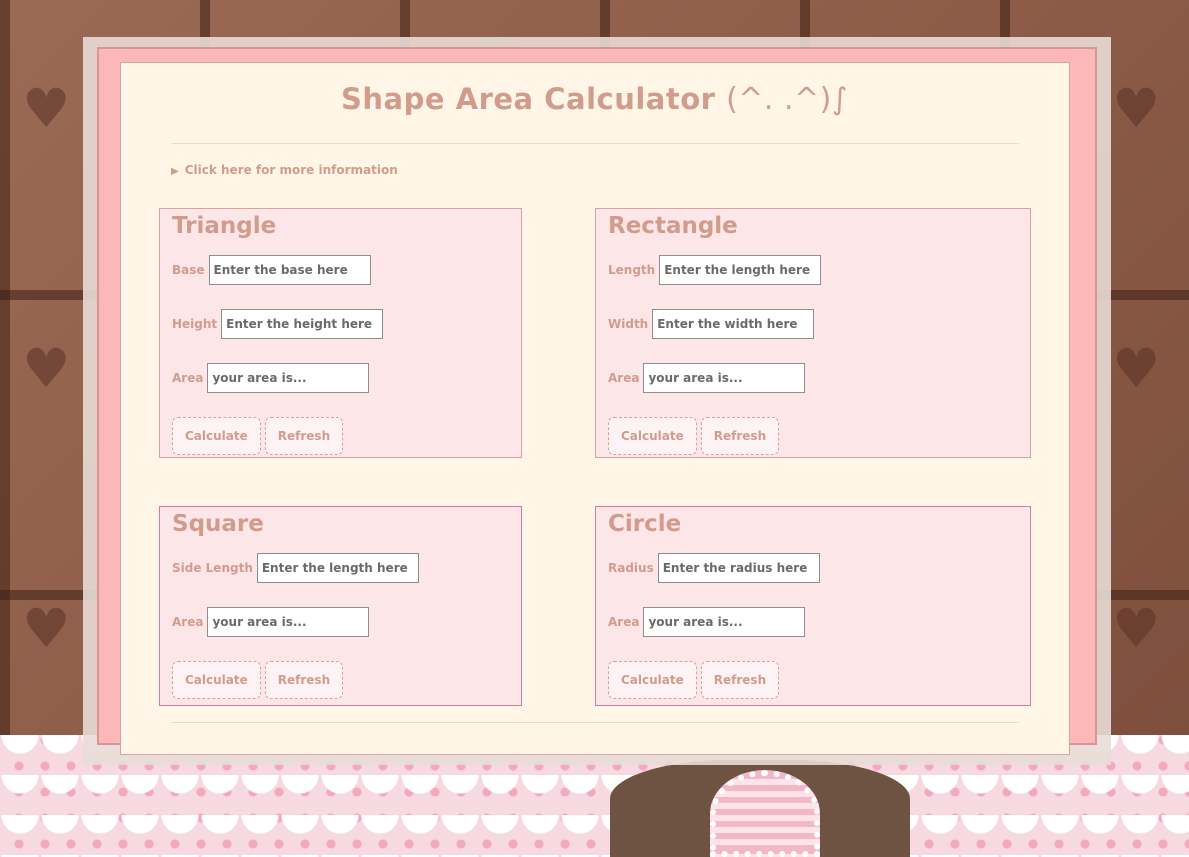 The height and width of the screenshot is (857, 1189). What do you see at coordinates (188, 622) in the screenshot?
I see `square-area-label: Area` at bounding box center [188, 622].